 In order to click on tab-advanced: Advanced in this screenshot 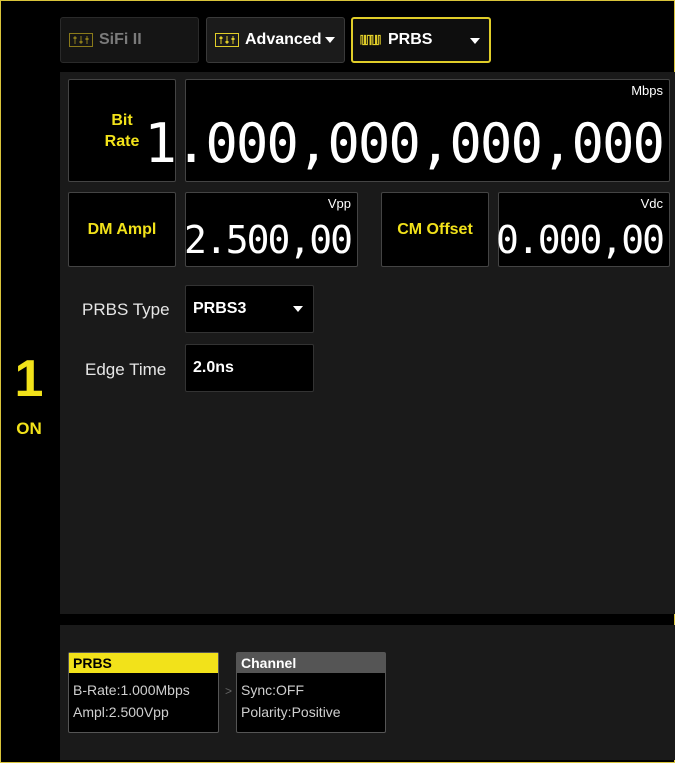, I will do `click(275, 40)`.